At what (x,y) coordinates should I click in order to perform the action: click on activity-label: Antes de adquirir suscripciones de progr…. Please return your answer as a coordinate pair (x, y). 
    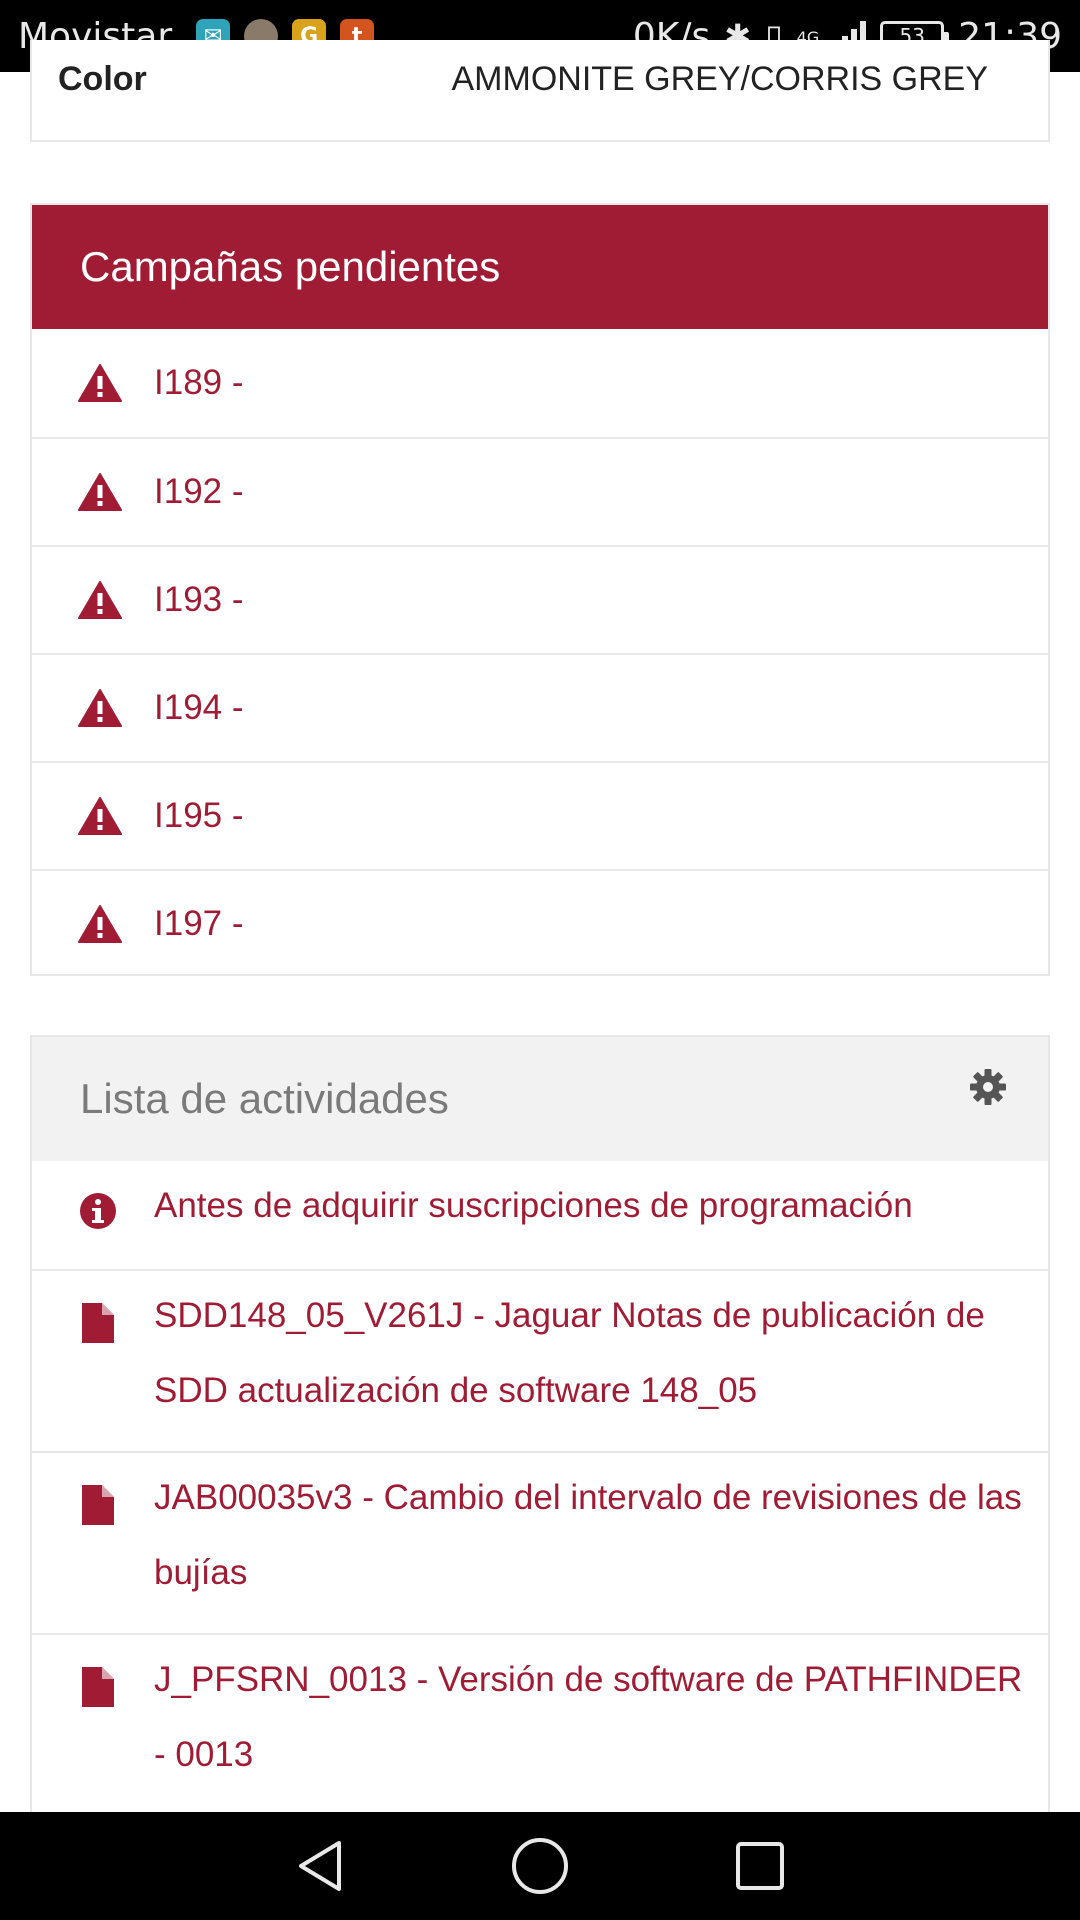
    Looking at the image, I should click on (533, 1205).